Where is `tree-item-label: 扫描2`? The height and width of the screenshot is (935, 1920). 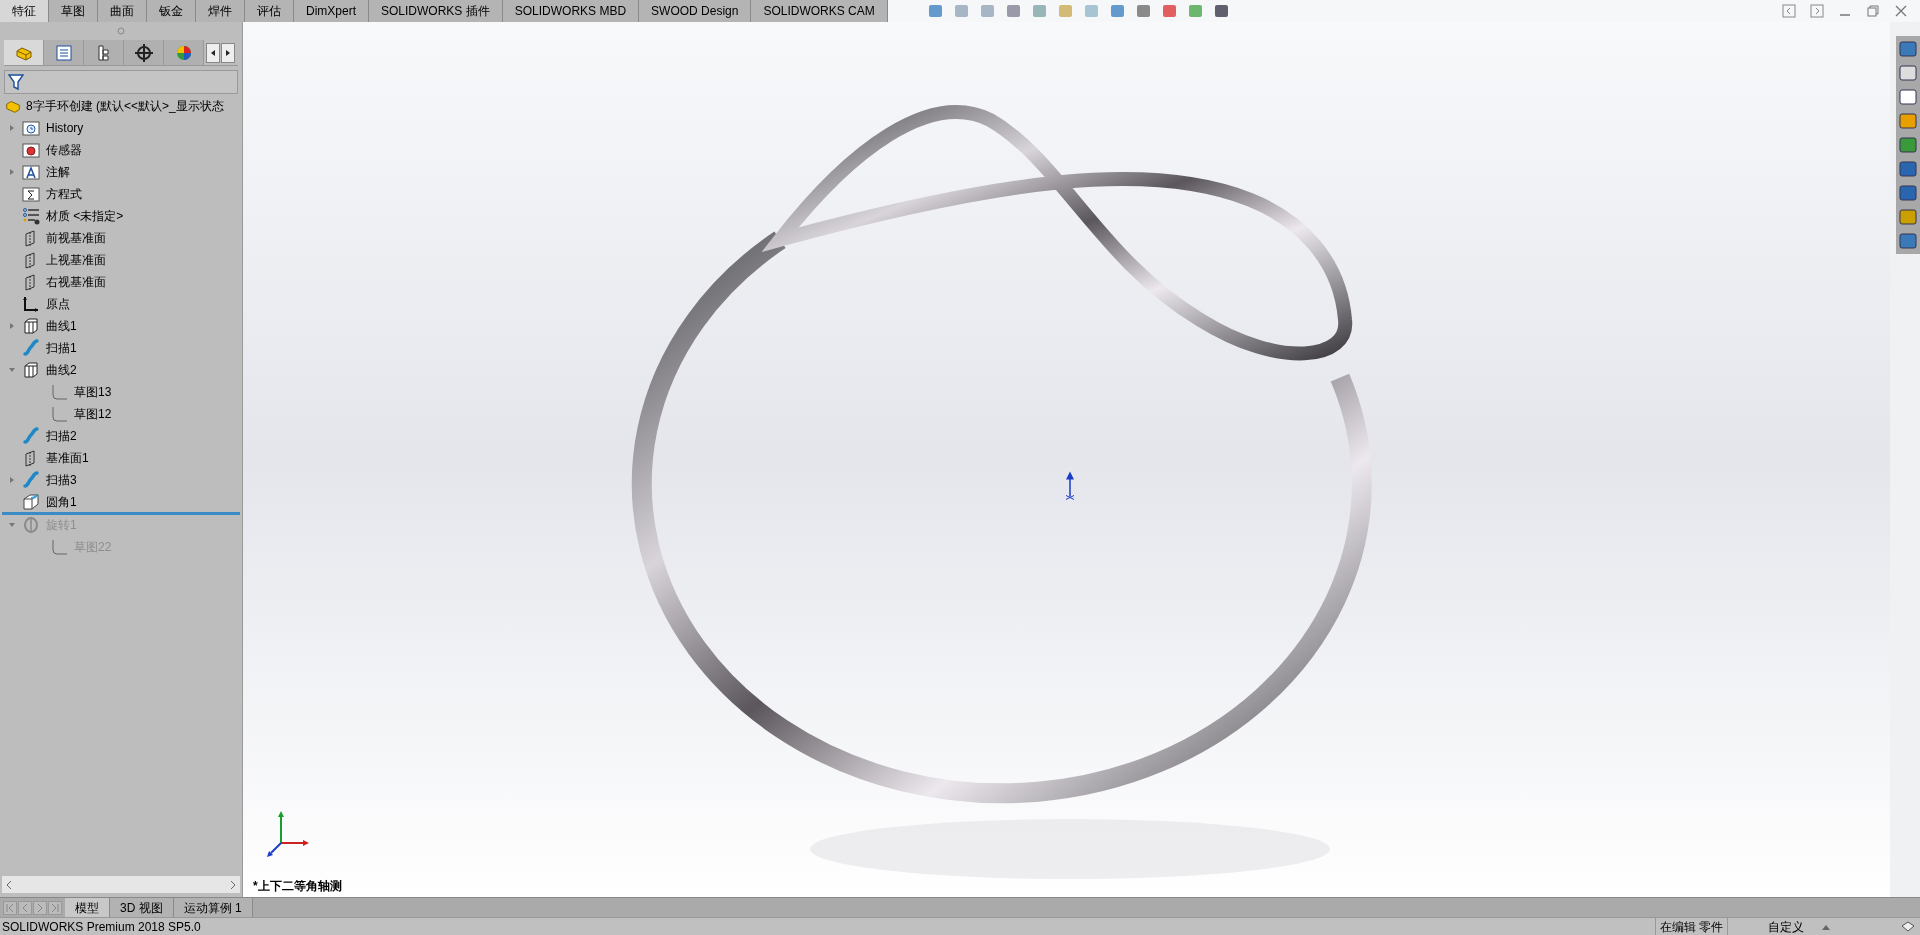
tree-item-label: 扫描2 is located at coordinates (61, 436).